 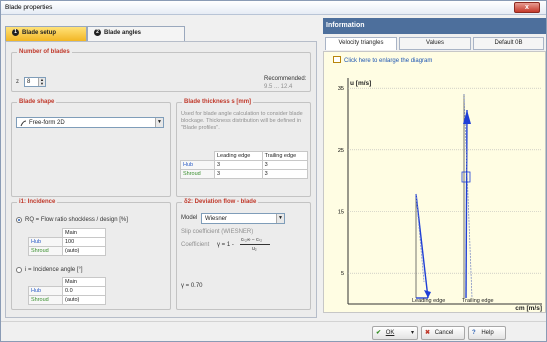 I want to click on col-leading-edge: Leading edge, so click(x=238, y=156).